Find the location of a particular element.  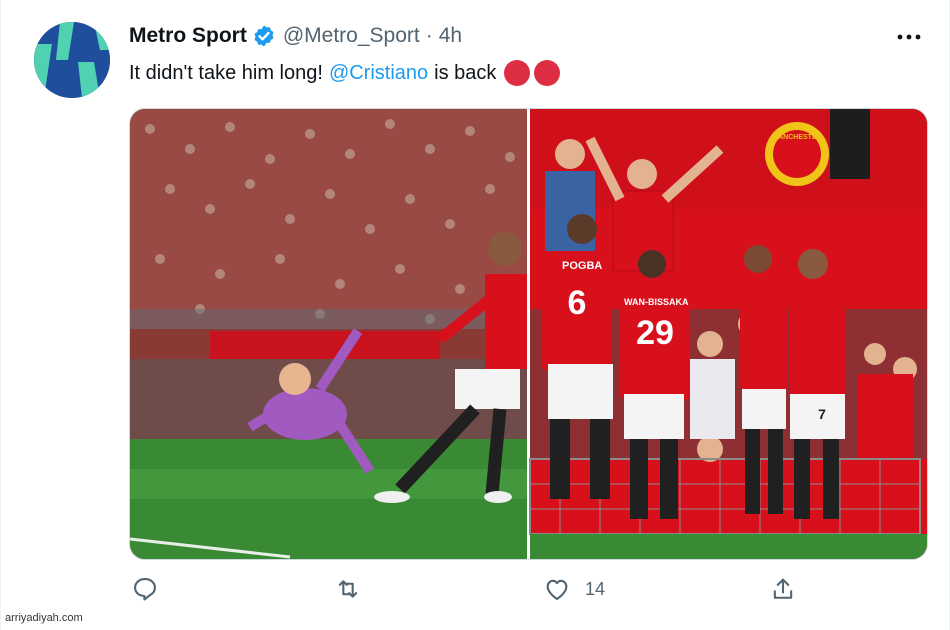

reply-button is located at coordinates (145, 589).